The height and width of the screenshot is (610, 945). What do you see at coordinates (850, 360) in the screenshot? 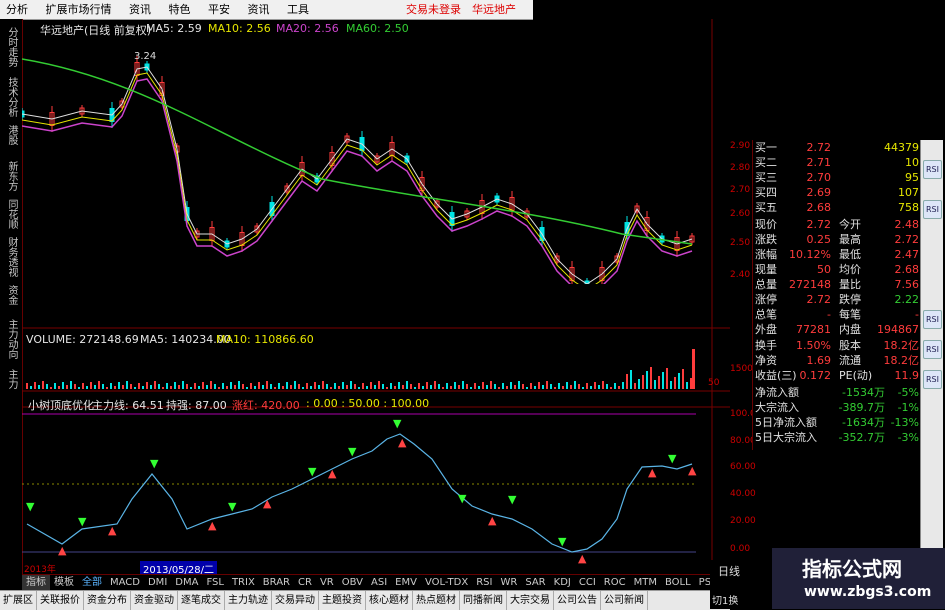
I see `quote-cell: 流通` at bounding box center [850, 360].